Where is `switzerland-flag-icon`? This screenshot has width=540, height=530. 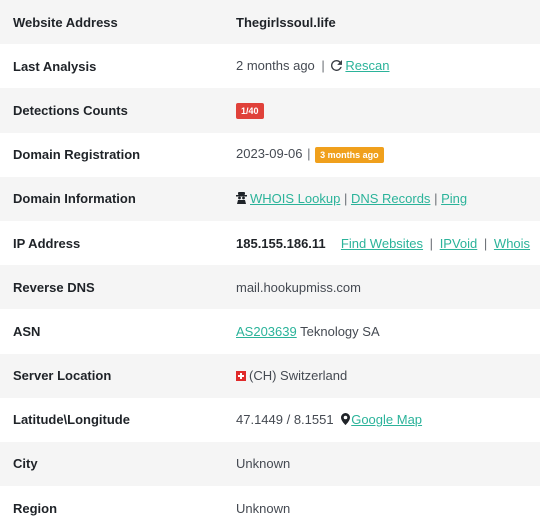
switzerland-flag-icon is located at coordinates (241, 375).